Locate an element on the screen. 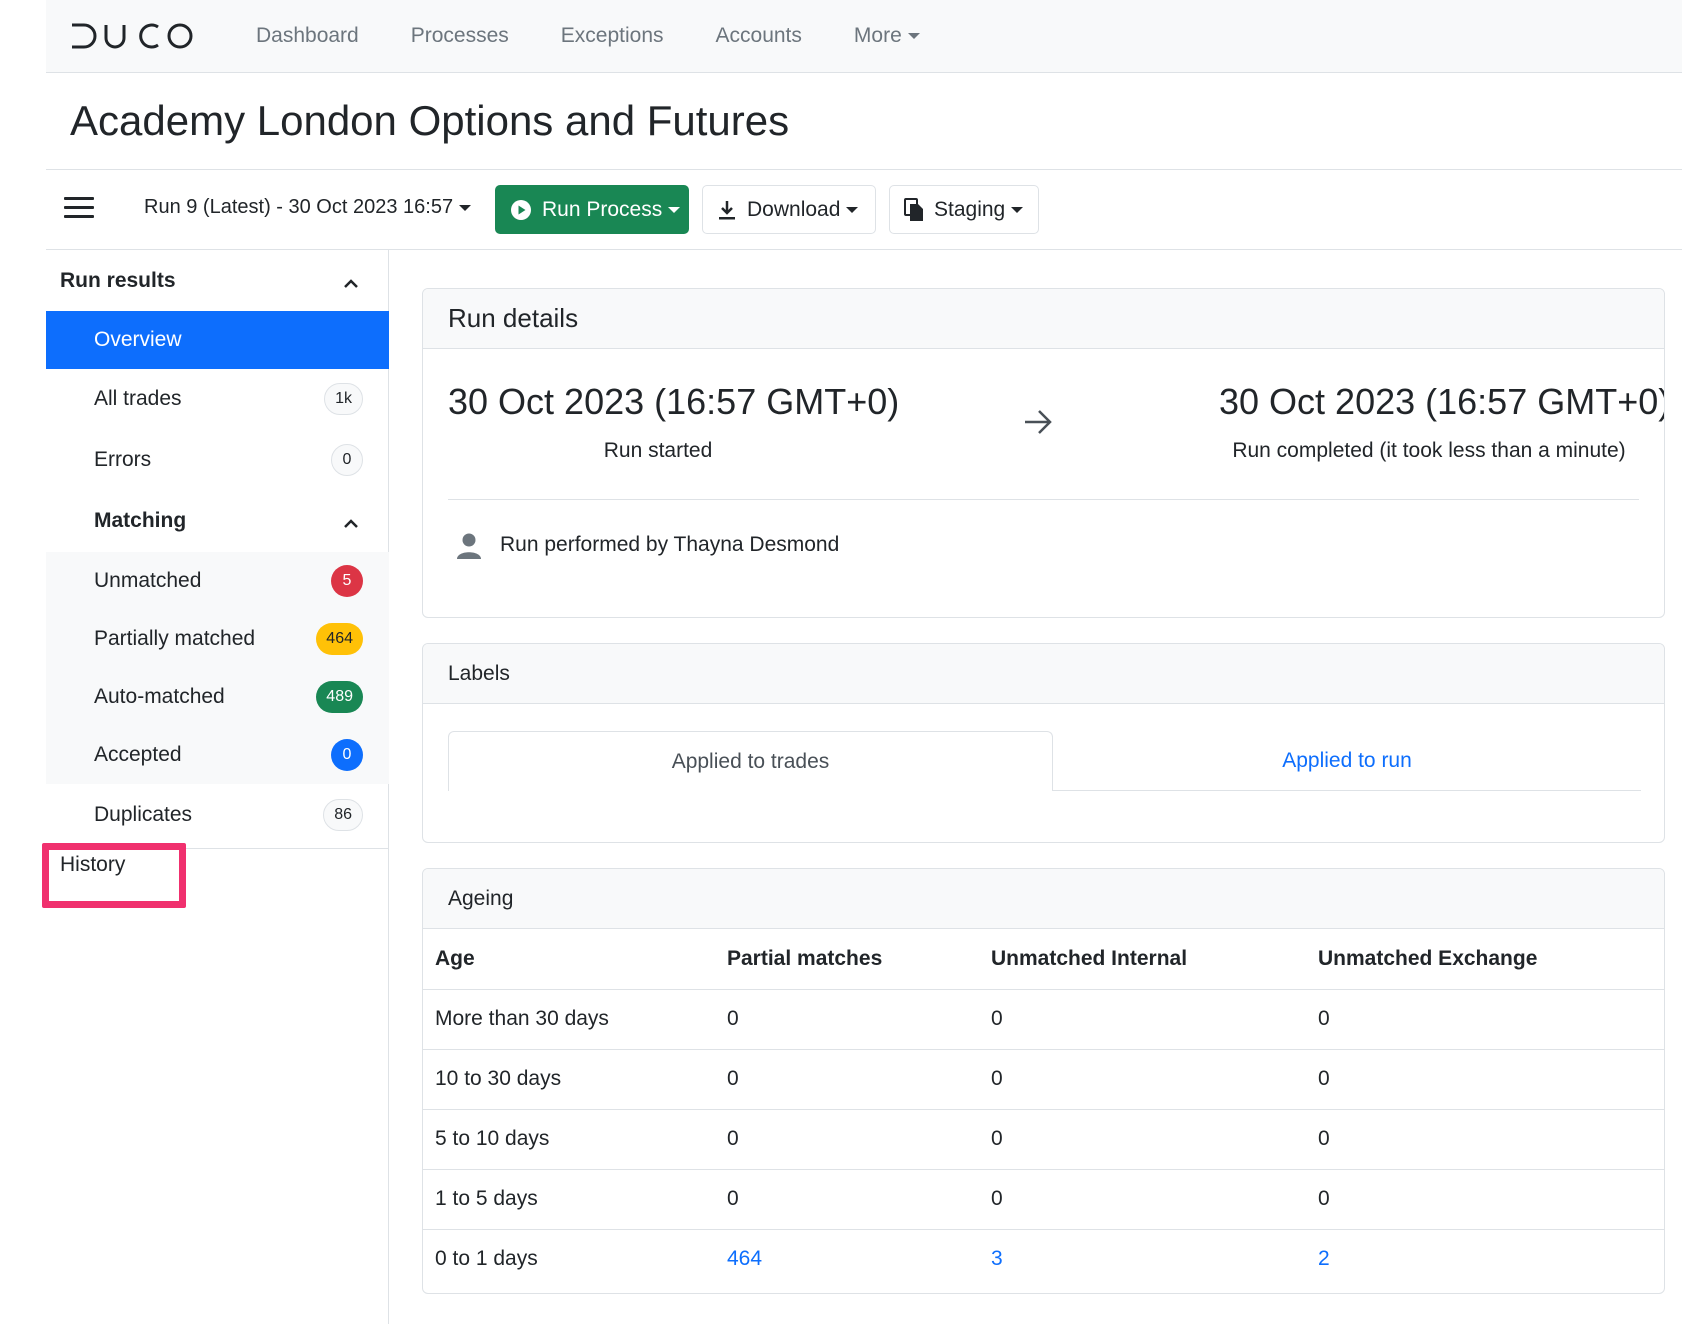 This screenshot has height=1324, width=1682. sidebar-item-partially-matched: Partially matched 464 is located at coordinates (217, 639).